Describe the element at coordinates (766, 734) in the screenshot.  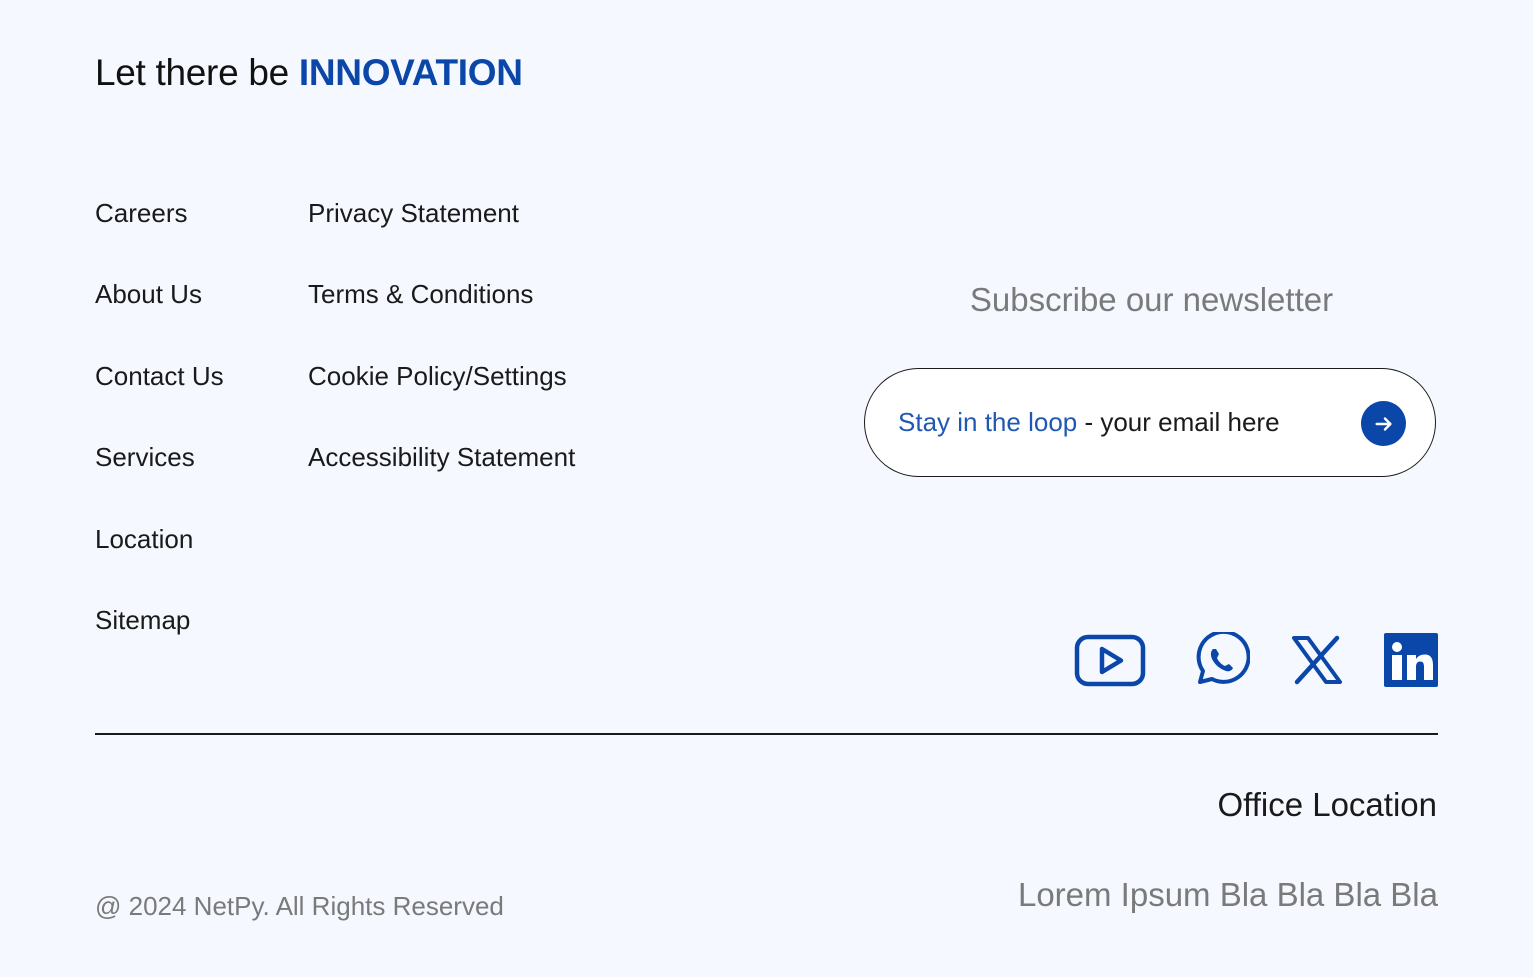
I see `footer-divider` at that location.